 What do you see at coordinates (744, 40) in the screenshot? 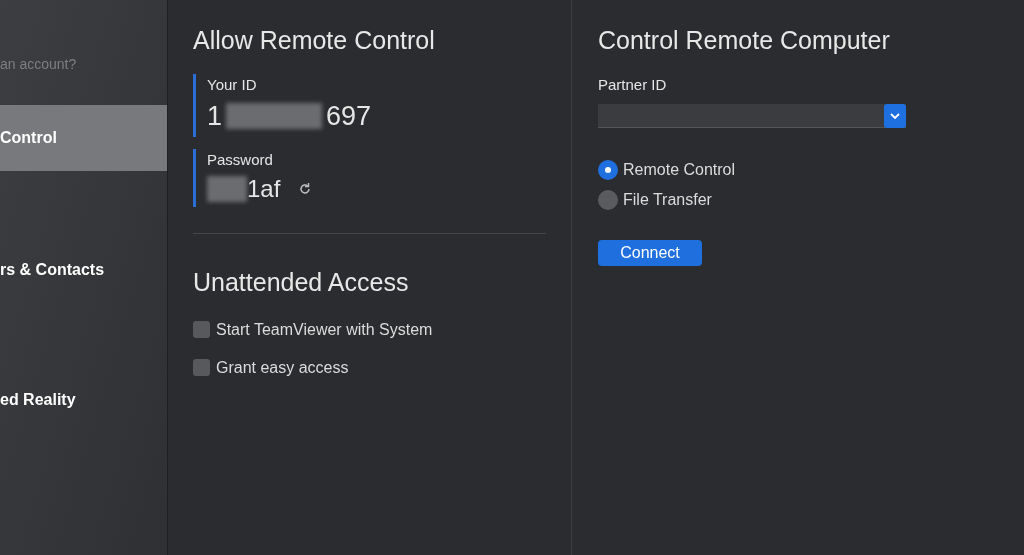
I see `section-title: Control Remote Computer` at bounding box center [744, 40].